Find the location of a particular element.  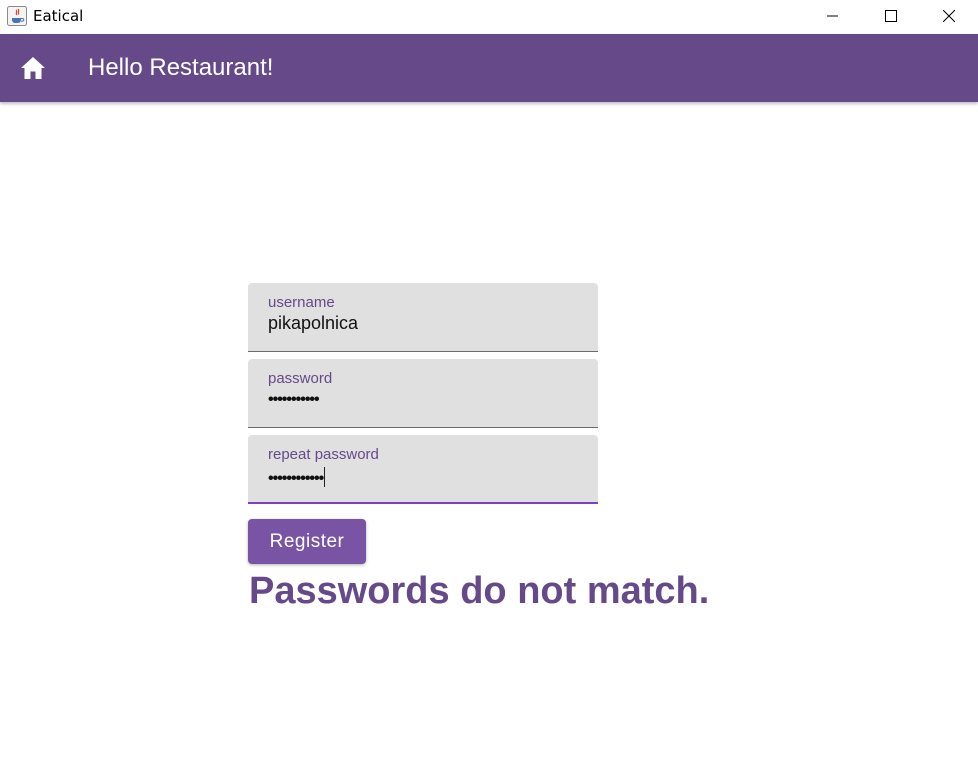

repeat-password-value-wrapper: •••••••••••• is located at coordinates (297, 477).